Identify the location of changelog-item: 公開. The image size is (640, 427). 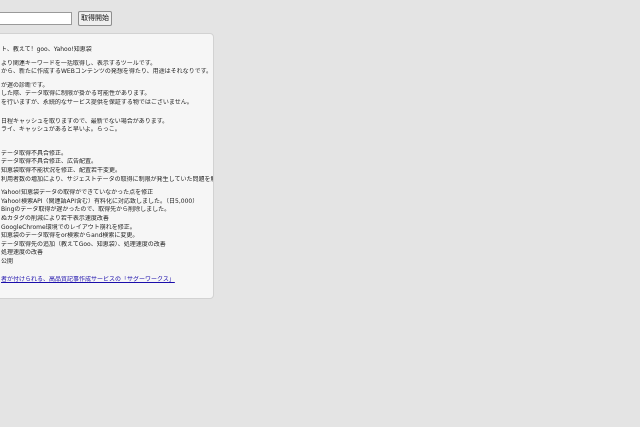
(7, 261).